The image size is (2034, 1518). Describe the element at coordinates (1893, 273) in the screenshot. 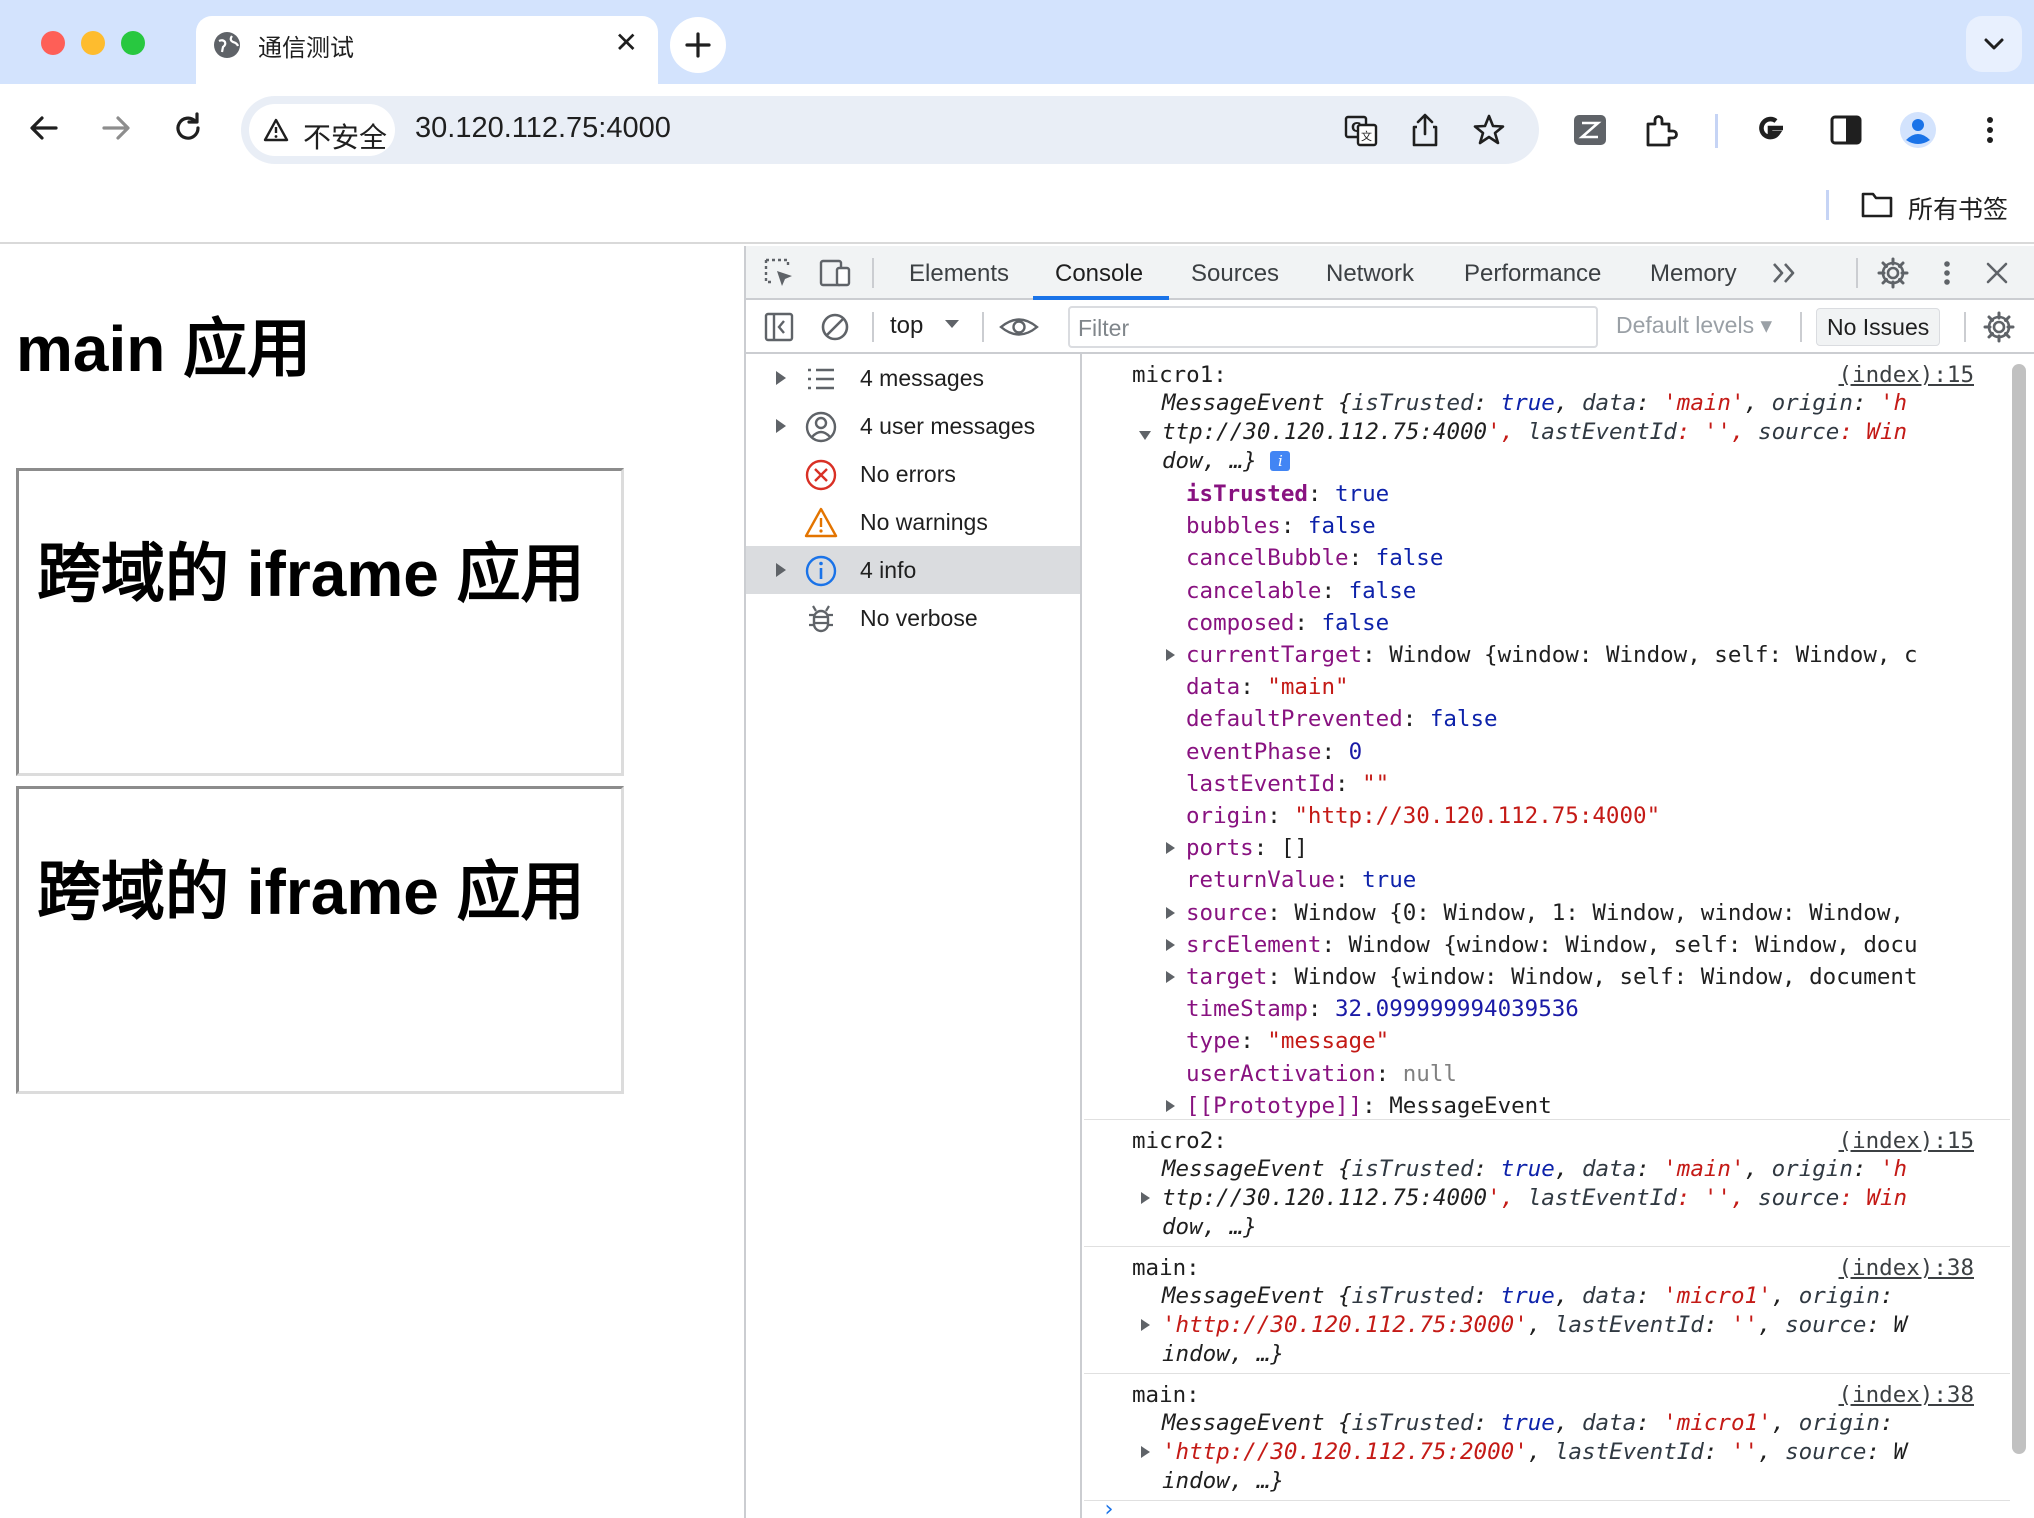

I see `settings-gear-icon` at that location.